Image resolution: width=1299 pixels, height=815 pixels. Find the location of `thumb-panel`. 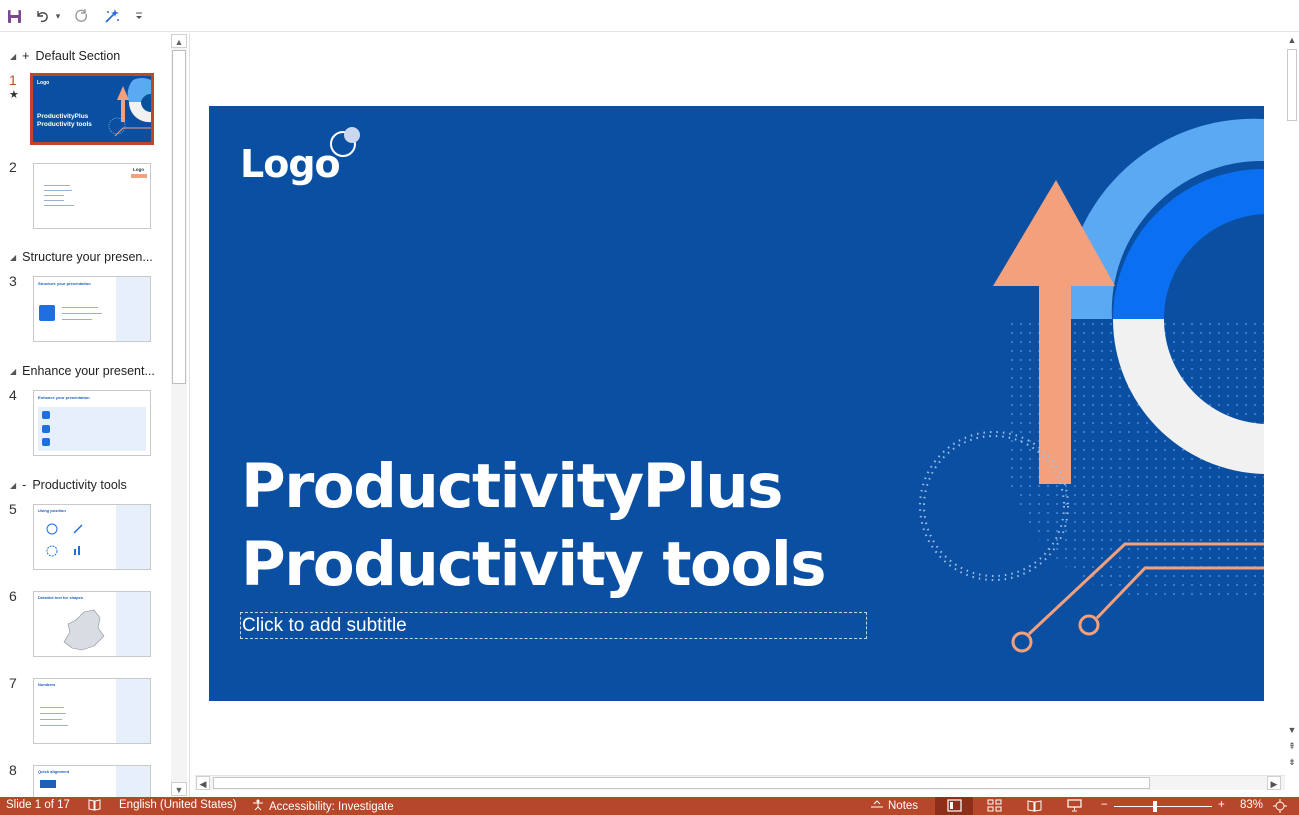

thumb-panel is located at coordinates (92, 429).